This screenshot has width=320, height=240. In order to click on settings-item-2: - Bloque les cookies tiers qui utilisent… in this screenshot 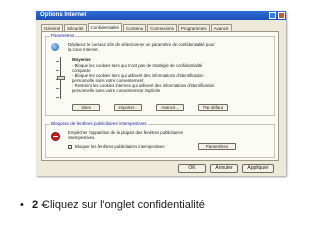, I will do `click(138, 78)`.